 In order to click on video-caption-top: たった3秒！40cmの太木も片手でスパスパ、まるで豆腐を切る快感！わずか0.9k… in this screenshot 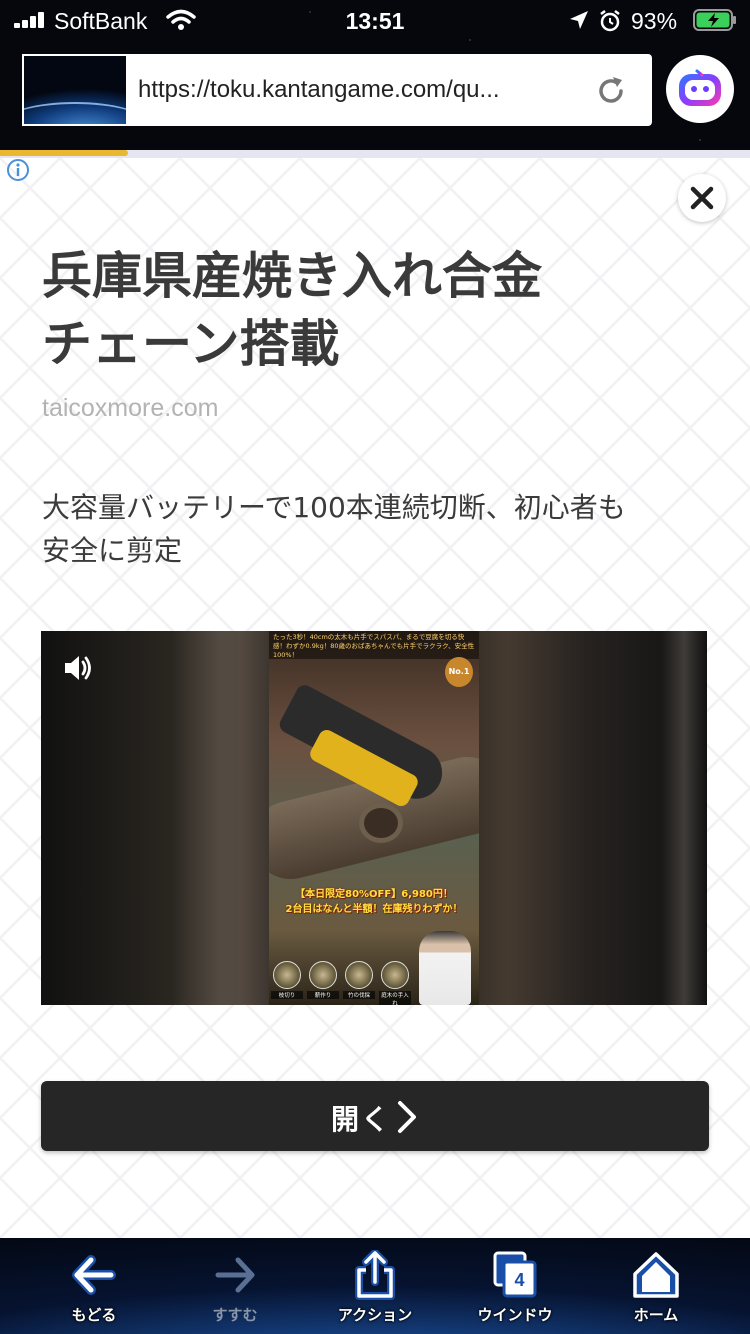, I will do `click(374, 645)`.